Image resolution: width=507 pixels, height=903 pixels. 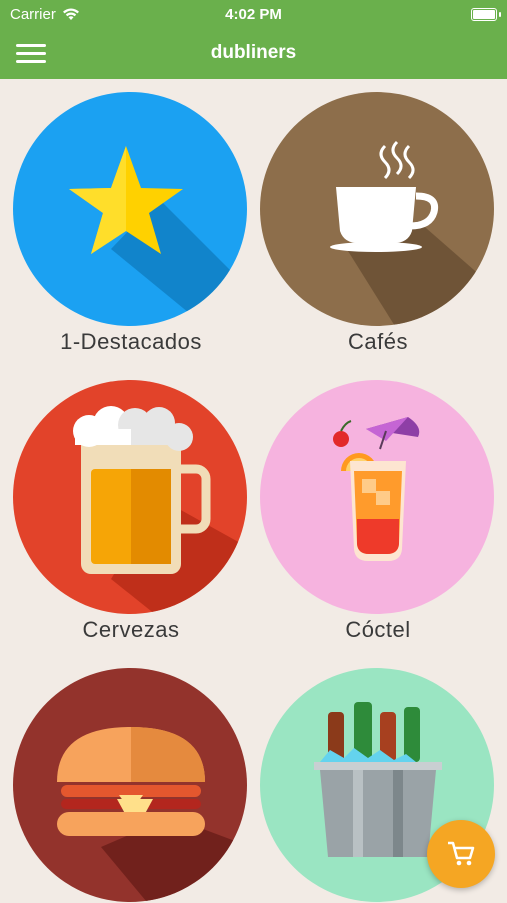 I want to click on cart-icon, so click(x=461, y=853).